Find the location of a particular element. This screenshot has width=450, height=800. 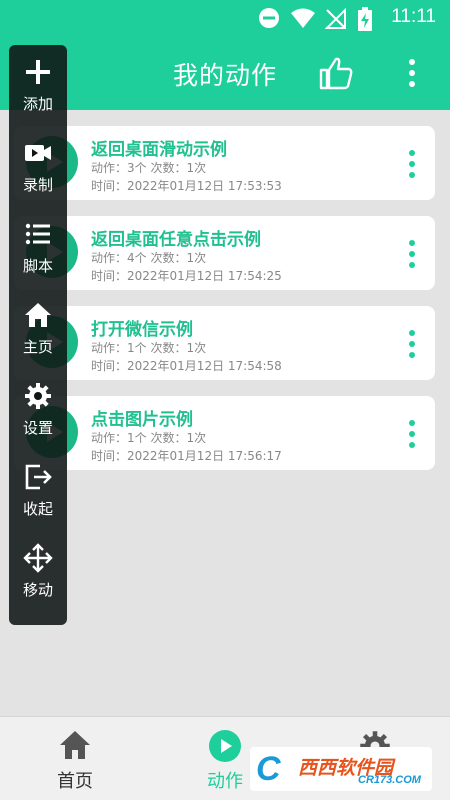

menu-item-record: 录制 is located at coordinates (38, 166).